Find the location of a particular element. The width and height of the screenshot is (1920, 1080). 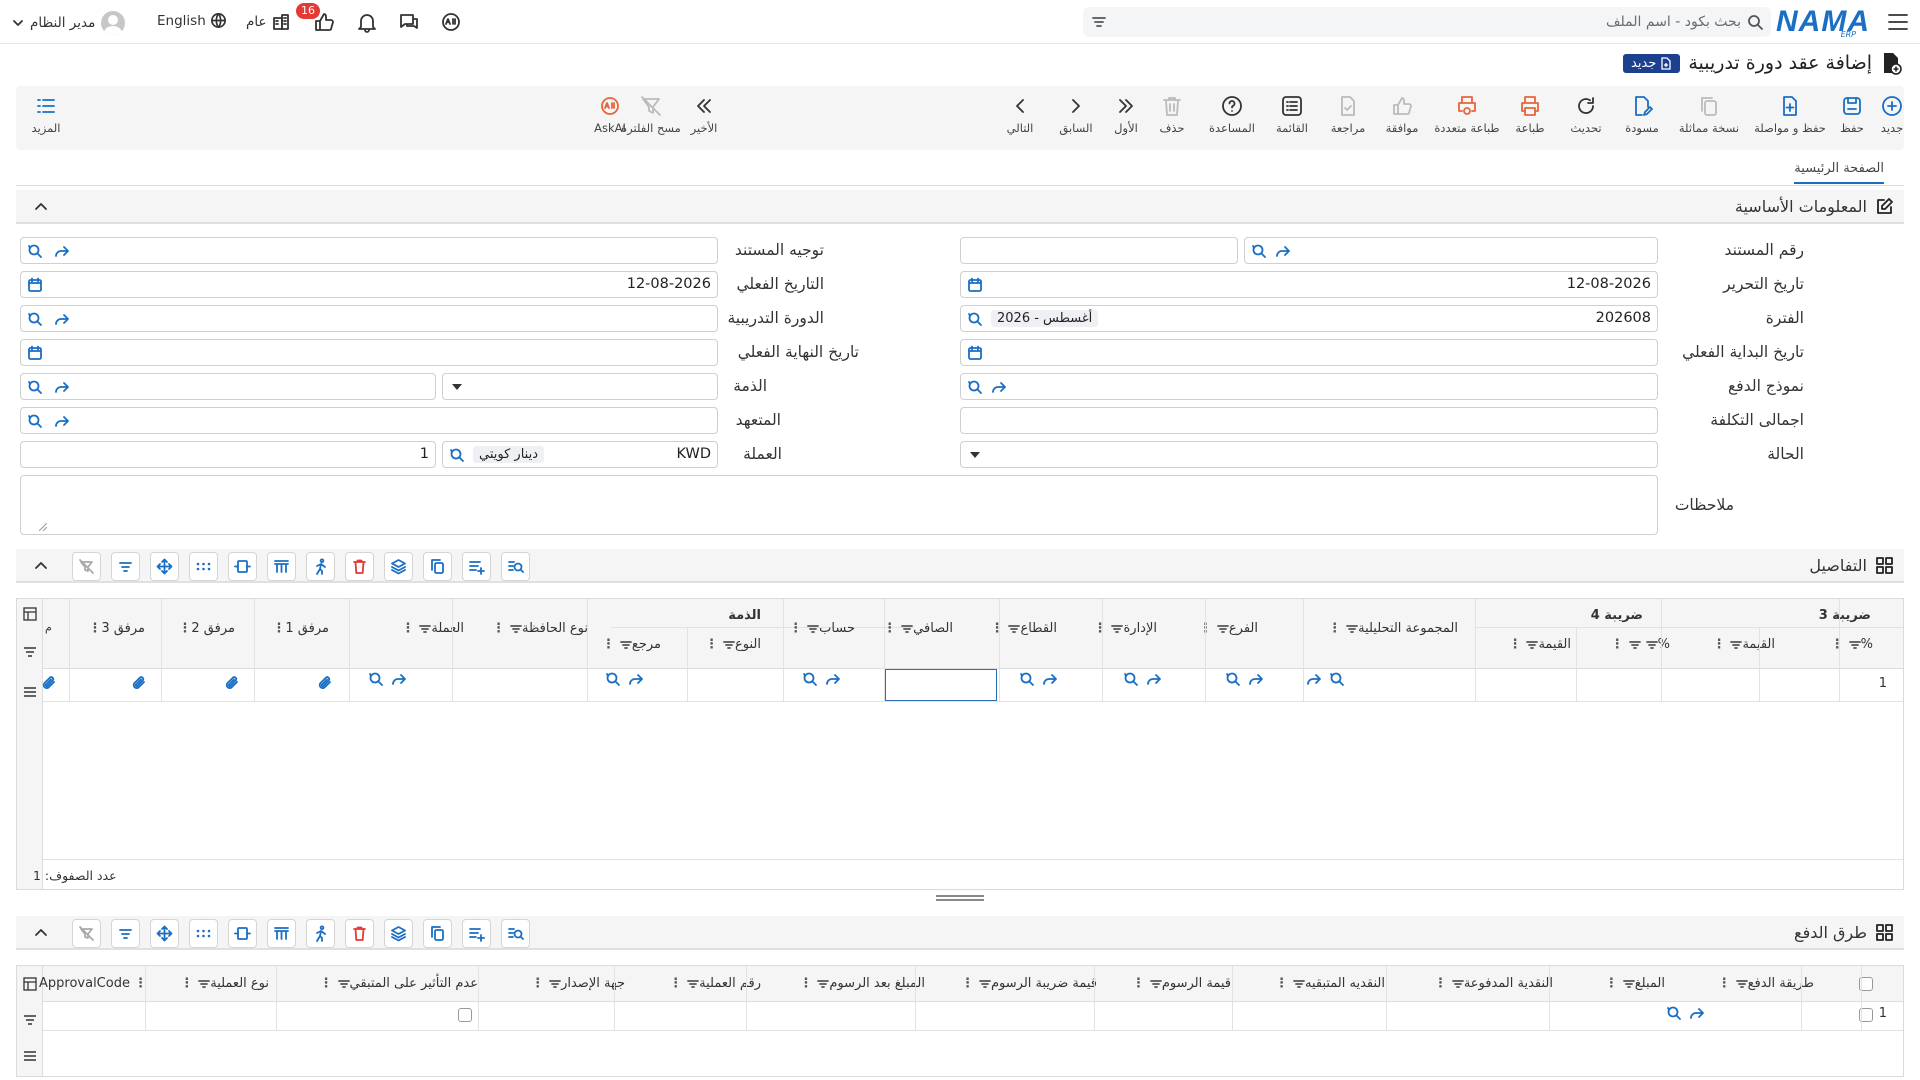

col-issuer: جهة الإصدار ⋮ is located at coordinates (574, 983).